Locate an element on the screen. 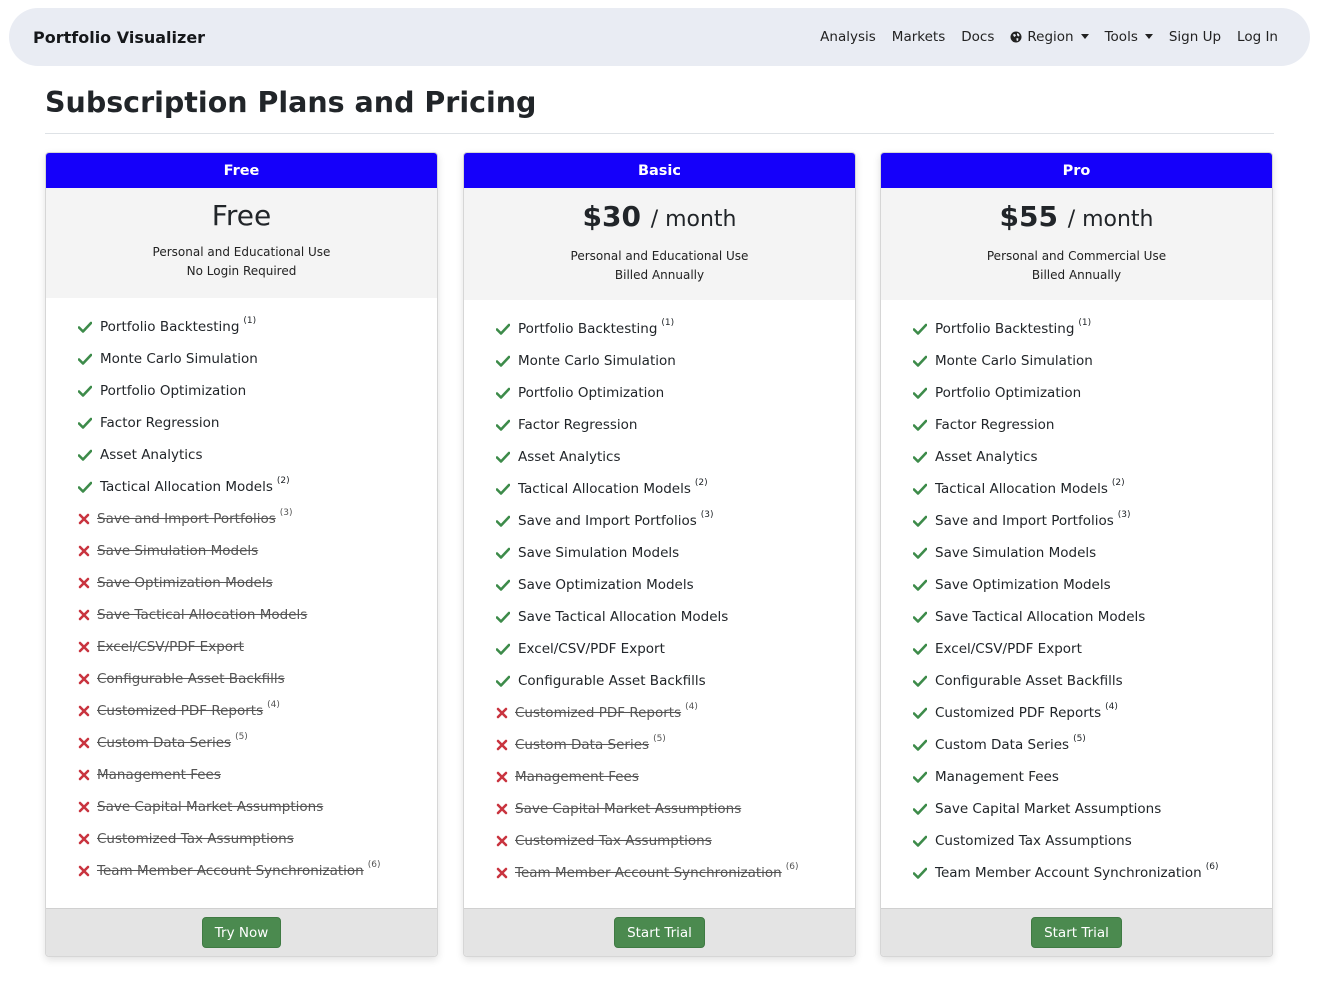 This screenshot has height=988, width=1324. feature-item: Configurable Asset Backfills is located at coordinates (675, 681).